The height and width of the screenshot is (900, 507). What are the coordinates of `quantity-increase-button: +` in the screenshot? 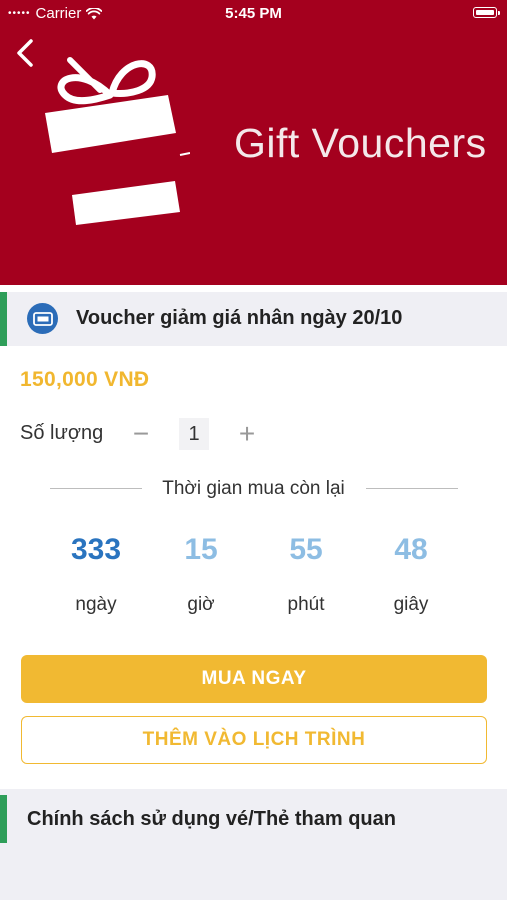 It's located at (247, 434).